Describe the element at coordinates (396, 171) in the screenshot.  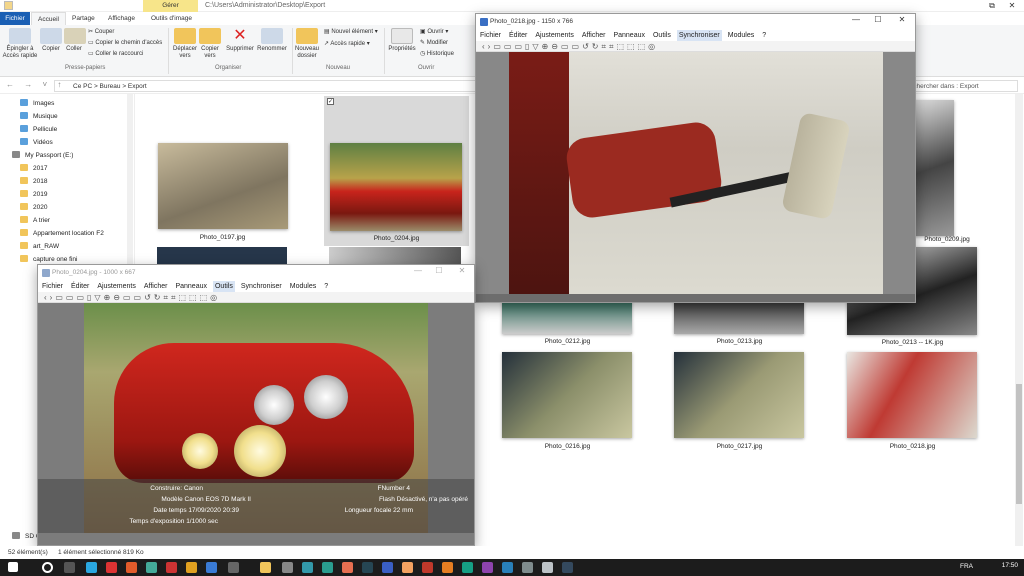
I see `file-item-selected: ✓ Photo_0204.jpg` at that location.